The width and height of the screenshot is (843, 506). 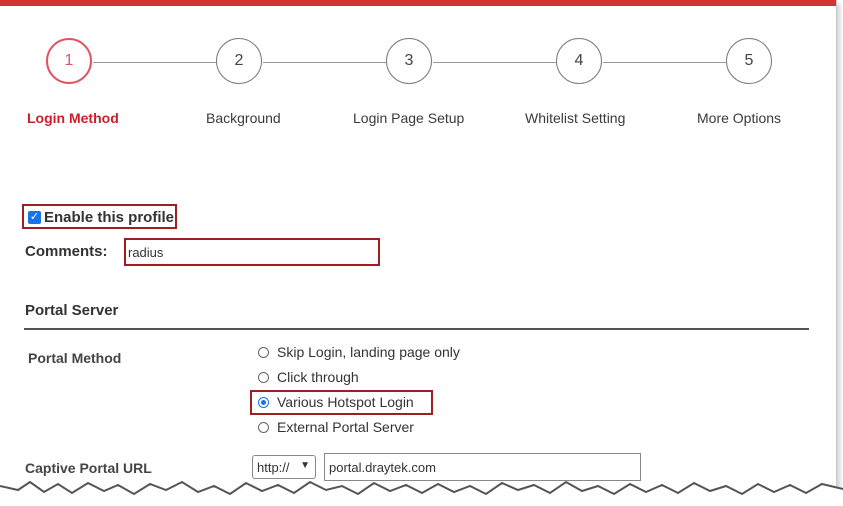 What do you see at coordinates (263, 402) in the screenshot?
I see `radio-button-selected` at bounding box center [263, 402].